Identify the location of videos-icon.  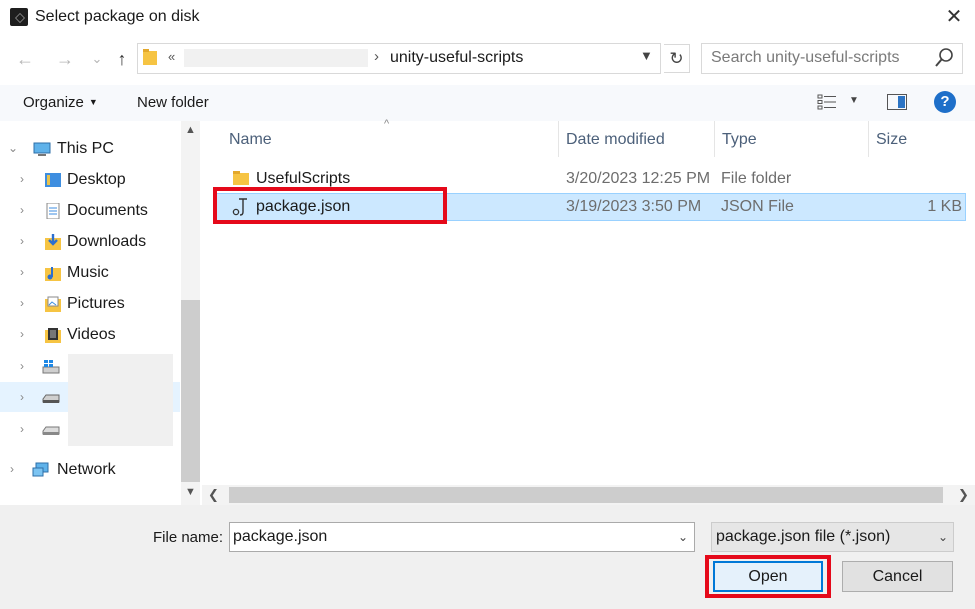
(53, 335).